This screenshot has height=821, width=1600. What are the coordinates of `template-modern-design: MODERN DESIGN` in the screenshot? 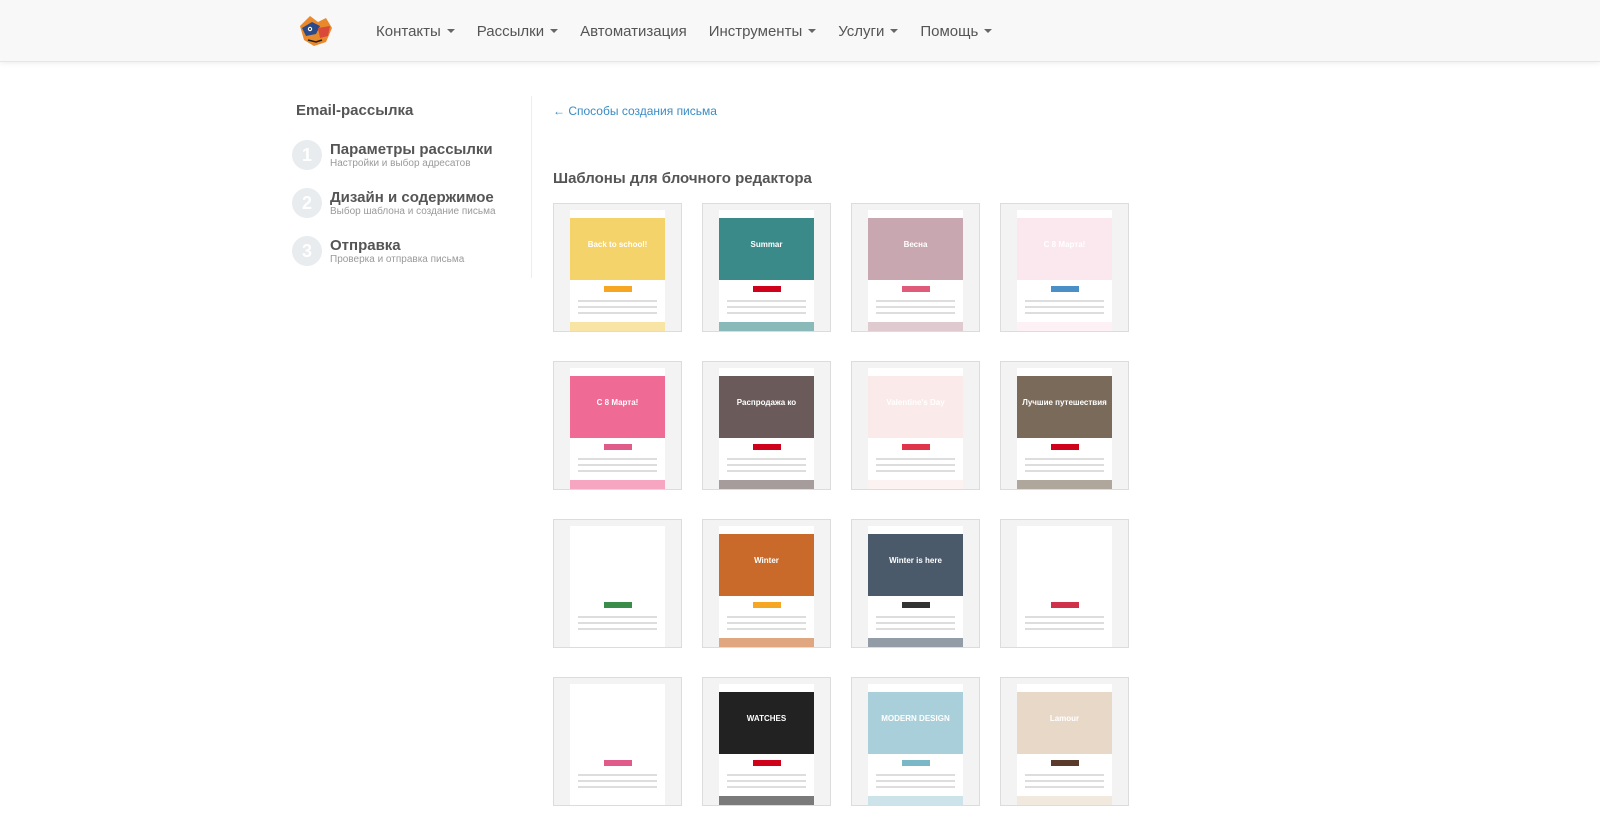 It's located at (915, 741).